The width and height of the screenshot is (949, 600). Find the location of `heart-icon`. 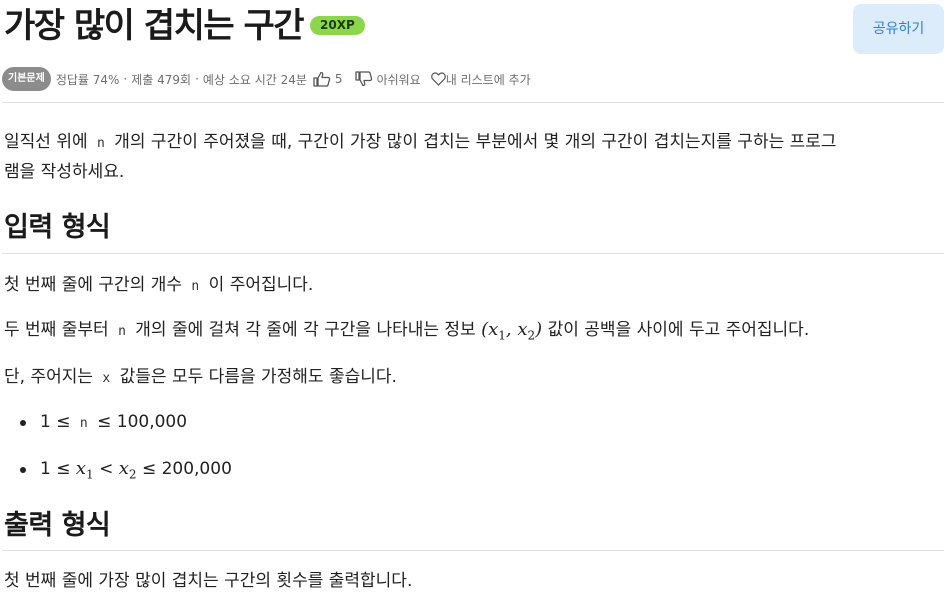

heart-icon is located at coordinates (438, 79).